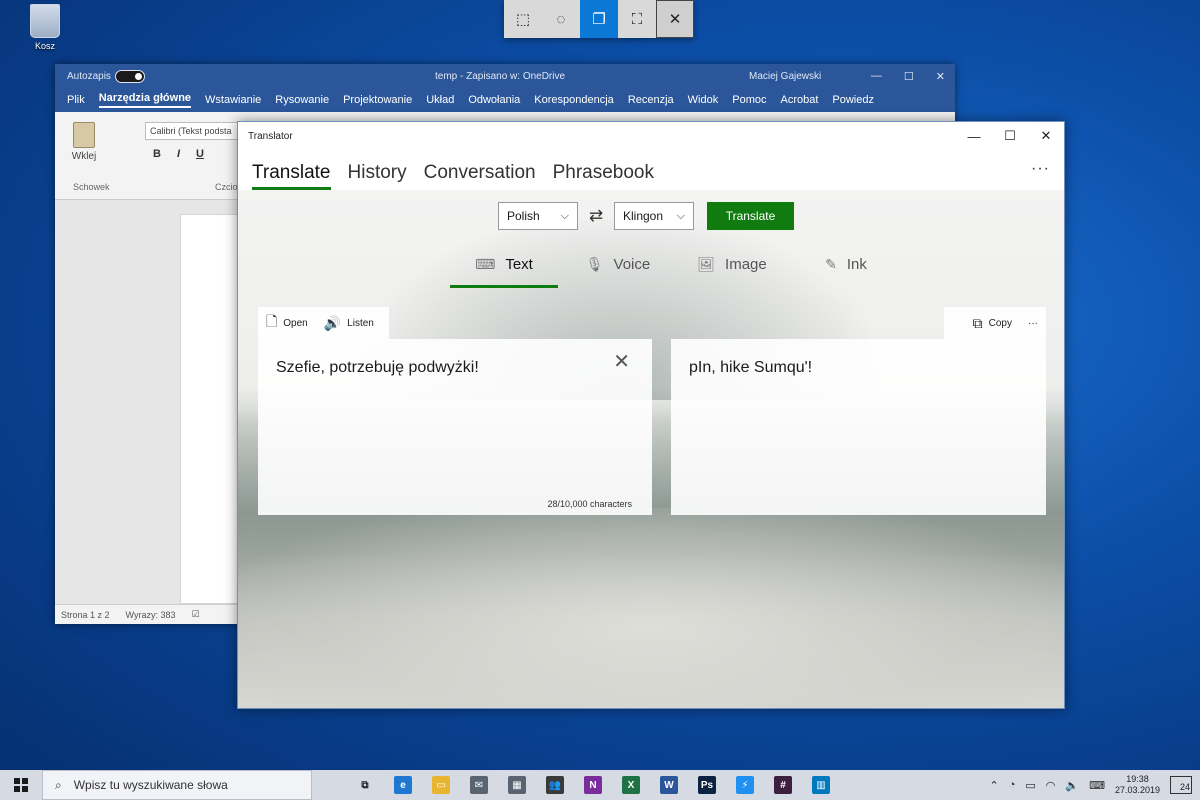  I want to click on clock-time: 19:38, so click(1137, 779).